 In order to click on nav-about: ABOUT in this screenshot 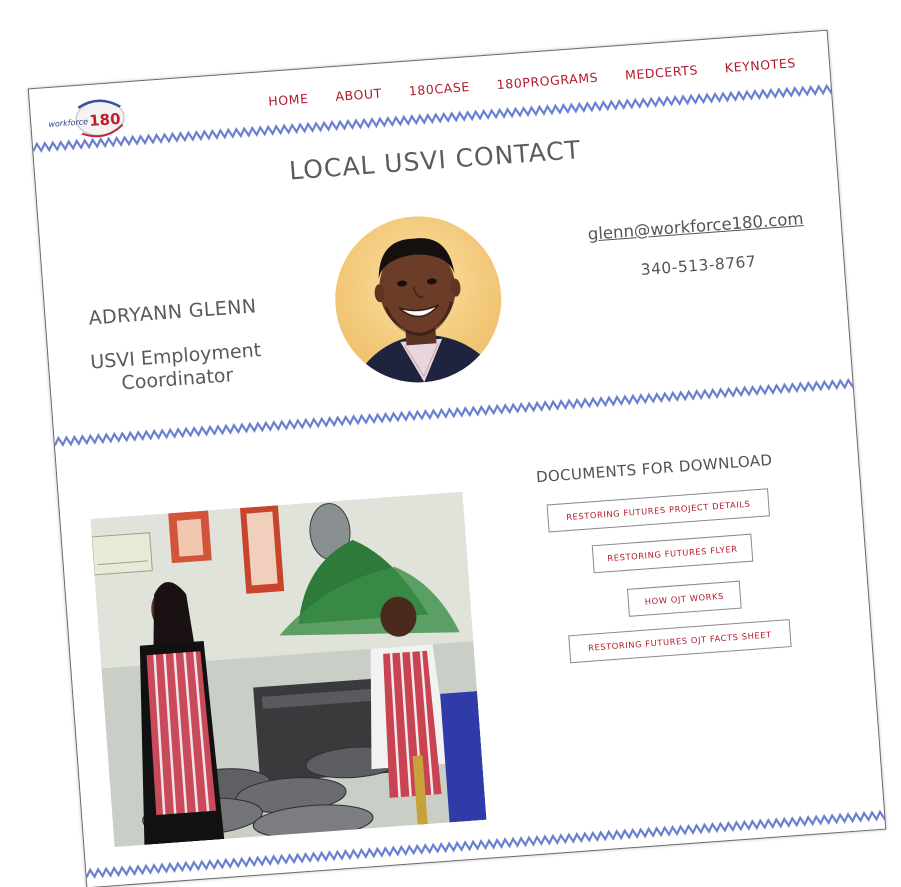, I will do `click(359, 95)`.